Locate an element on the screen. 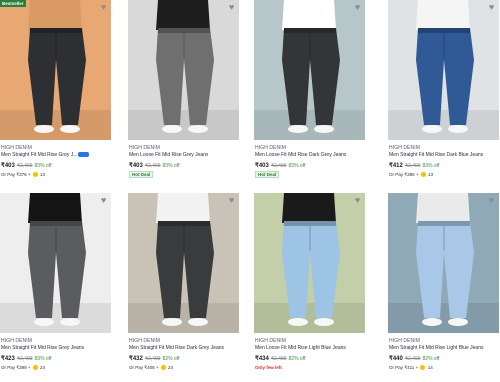  offer-row: Hot Deal is located at coordinates (267, 174).